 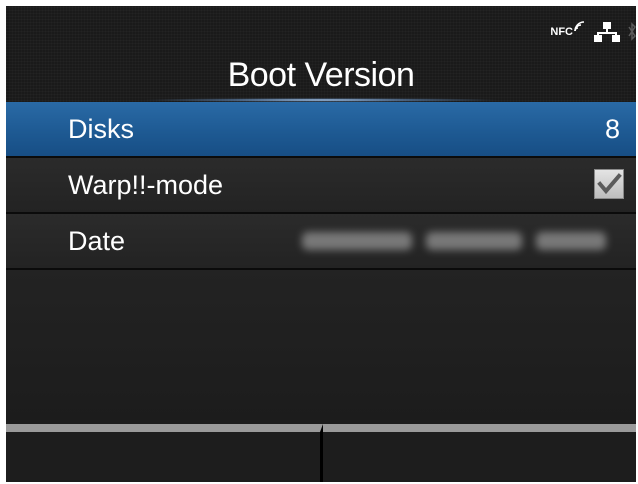 What do you see at coordinates (612, 129) in the screenshot?
I see `setting-value: 8` at bounding box center [612, 129].